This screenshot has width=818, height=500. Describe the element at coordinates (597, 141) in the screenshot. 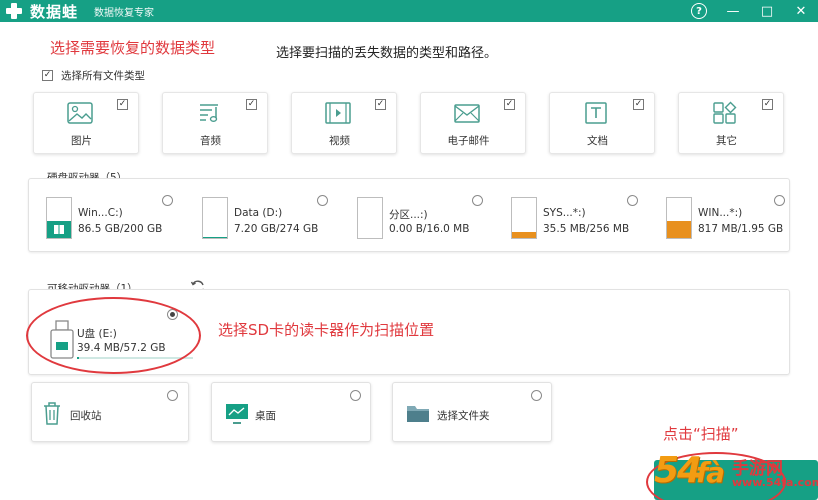

I see `type-label-document: 文档` at that location.